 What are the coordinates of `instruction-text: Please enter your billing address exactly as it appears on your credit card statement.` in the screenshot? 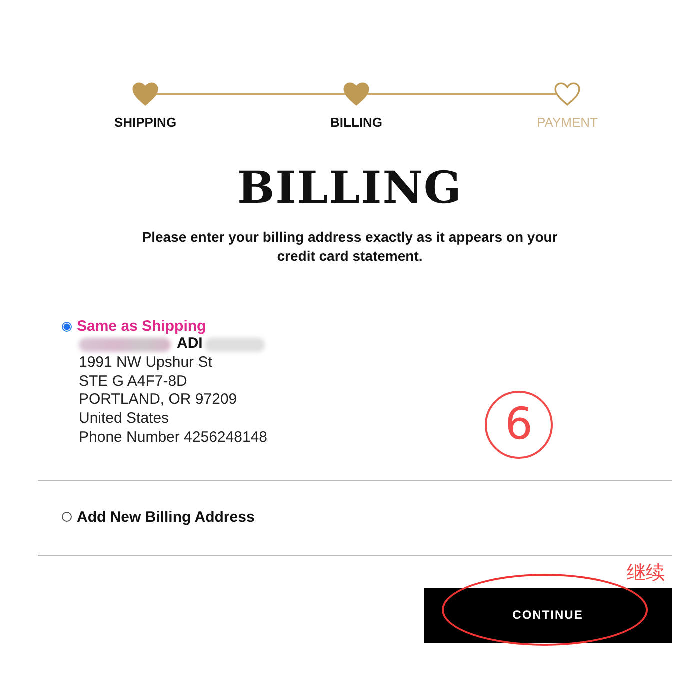 It's located at (350, 247).